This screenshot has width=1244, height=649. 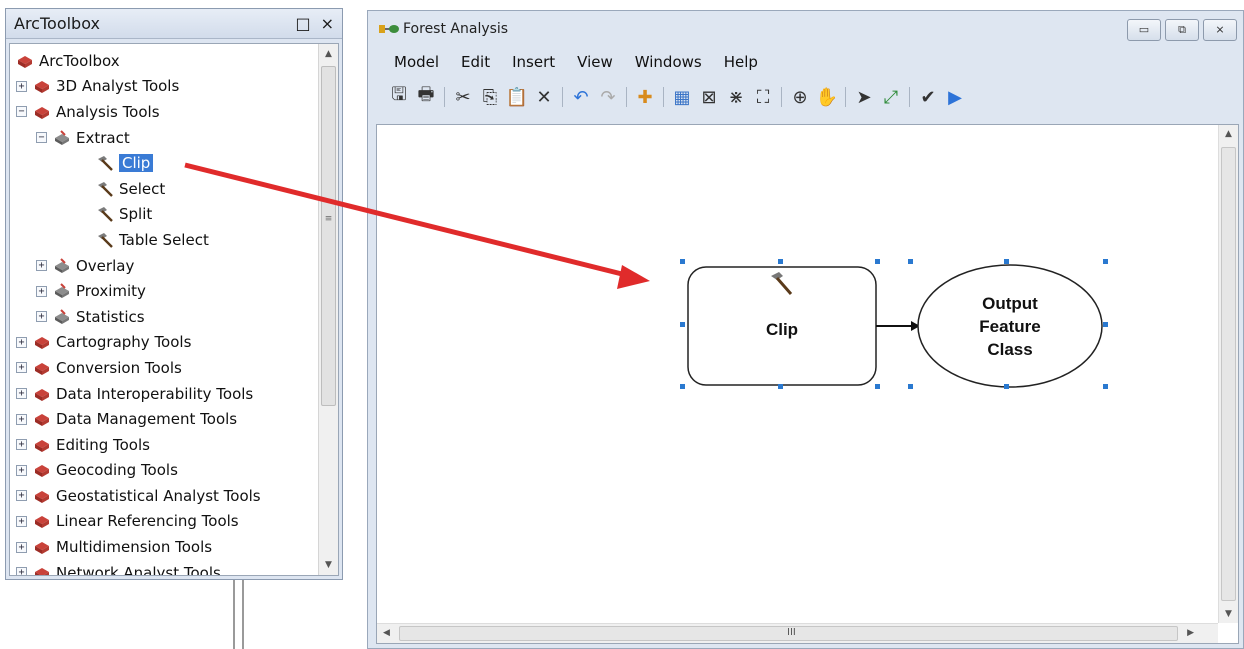 I want to click on hammer-icon, so click(x=105, y=214).